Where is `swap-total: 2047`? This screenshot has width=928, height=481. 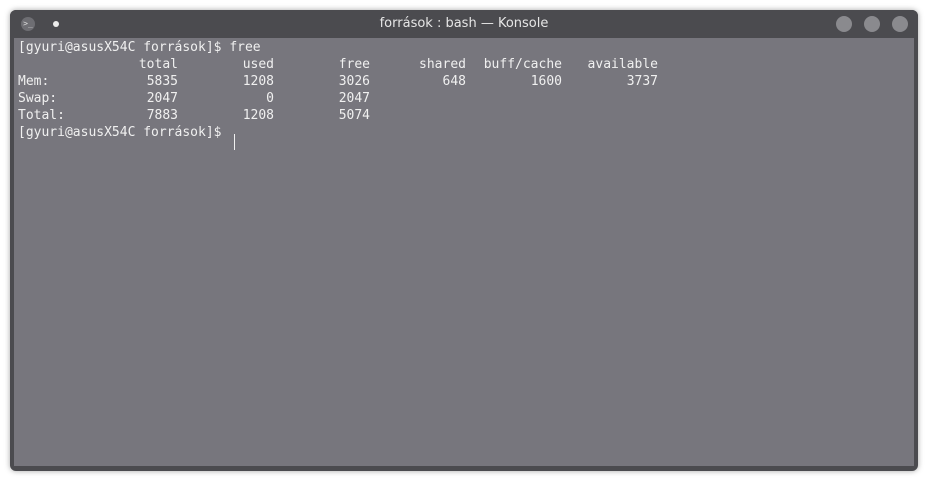
swap-total: 2047 is located at coordinates (162, 98).